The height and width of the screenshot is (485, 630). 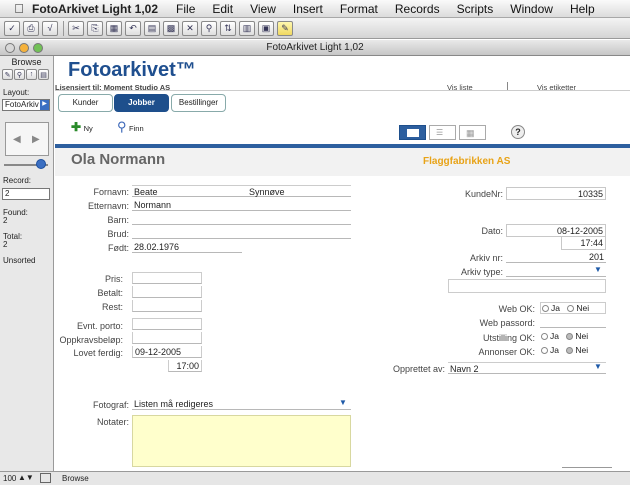 What do you see at coordinates (26, 477) in the screenshot?
I see `zoom-controls-icon: ▲▼` at bounding box center [26, 477].